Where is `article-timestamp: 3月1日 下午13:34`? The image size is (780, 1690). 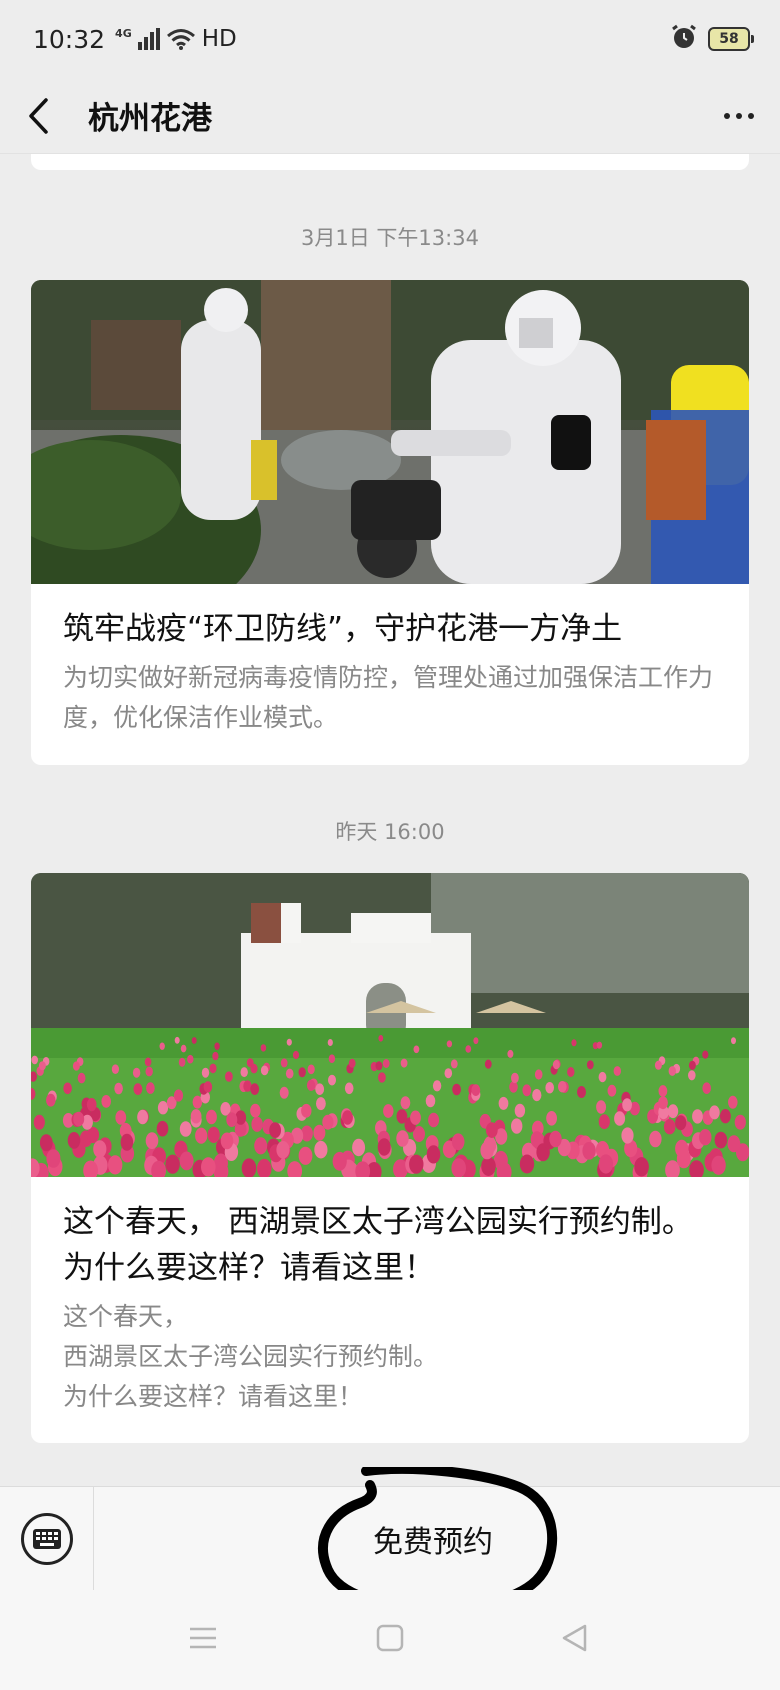 article-timestamp: 3月1日 下午13:34 is located at coordinates (390, 238).